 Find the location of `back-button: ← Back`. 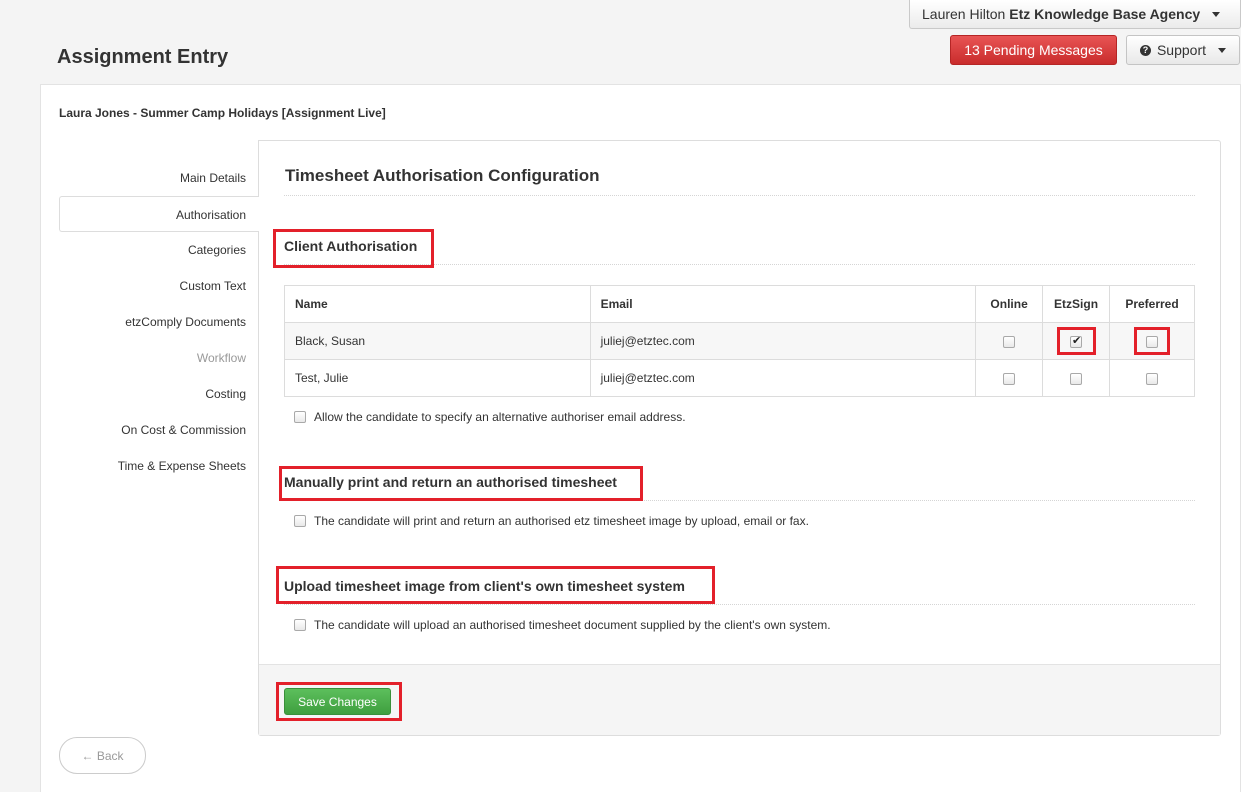

back-button: ← Back is located at coordinates (102, 755).